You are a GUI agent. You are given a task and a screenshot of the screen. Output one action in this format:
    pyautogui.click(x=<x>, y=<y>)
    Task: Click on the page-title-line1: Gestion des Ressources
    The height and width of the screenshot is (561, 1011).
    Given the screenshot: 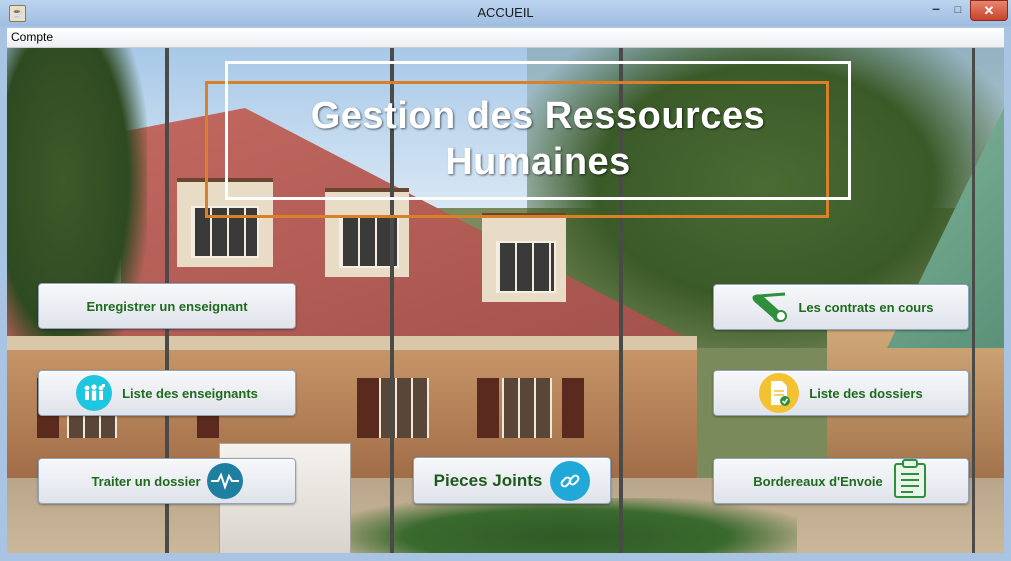 What is the action you would take?
    pyautogui.click(x=538, y=116)
    